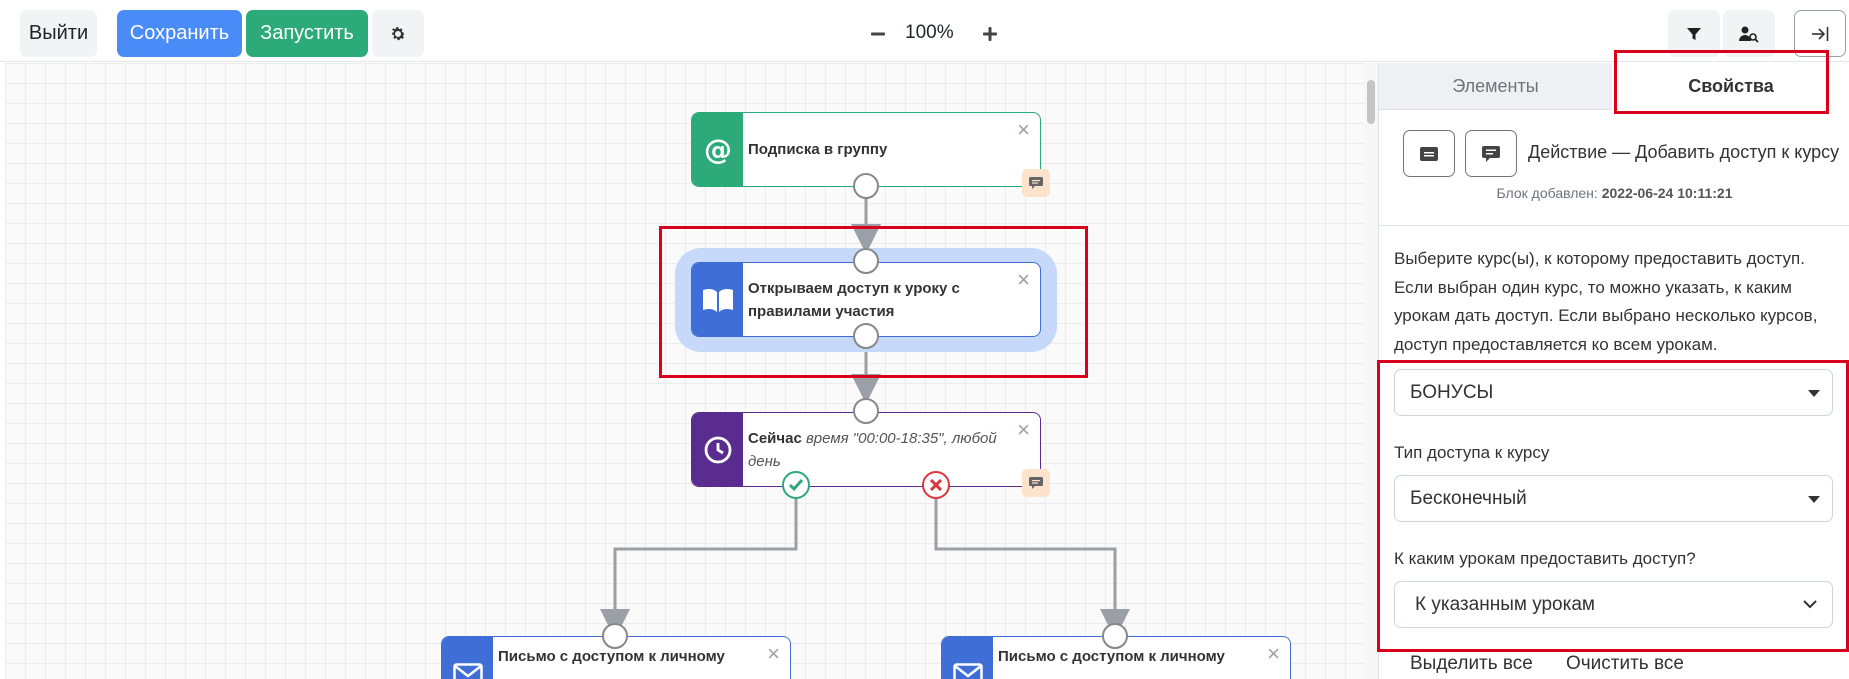 The height and width of the screenshot is (679, 1849). I want to click on minus-icon, so click(878, 34).